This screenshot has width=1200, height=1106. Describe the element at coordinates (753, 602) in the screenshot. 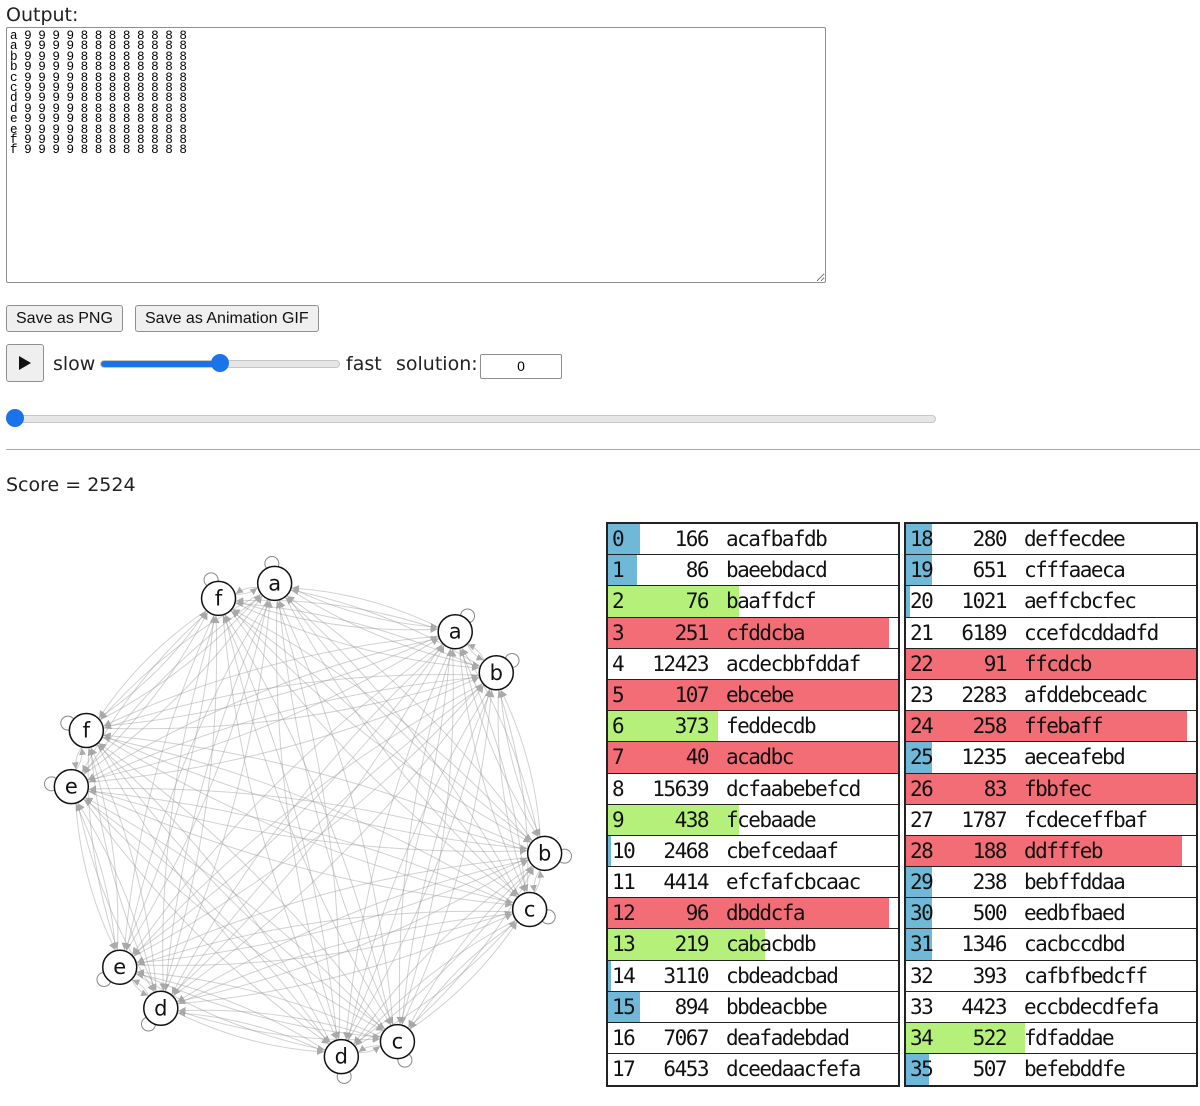

I see `table-row: 2 76 baaffdcf` at that location.